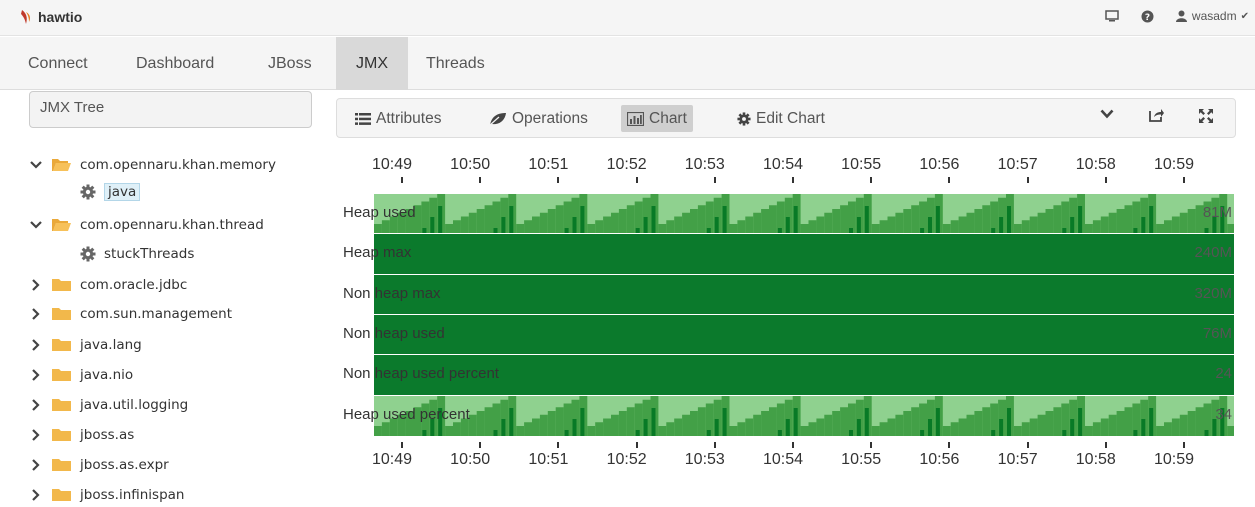  I want to click on series-label: Non heap max, so click(392, 293).